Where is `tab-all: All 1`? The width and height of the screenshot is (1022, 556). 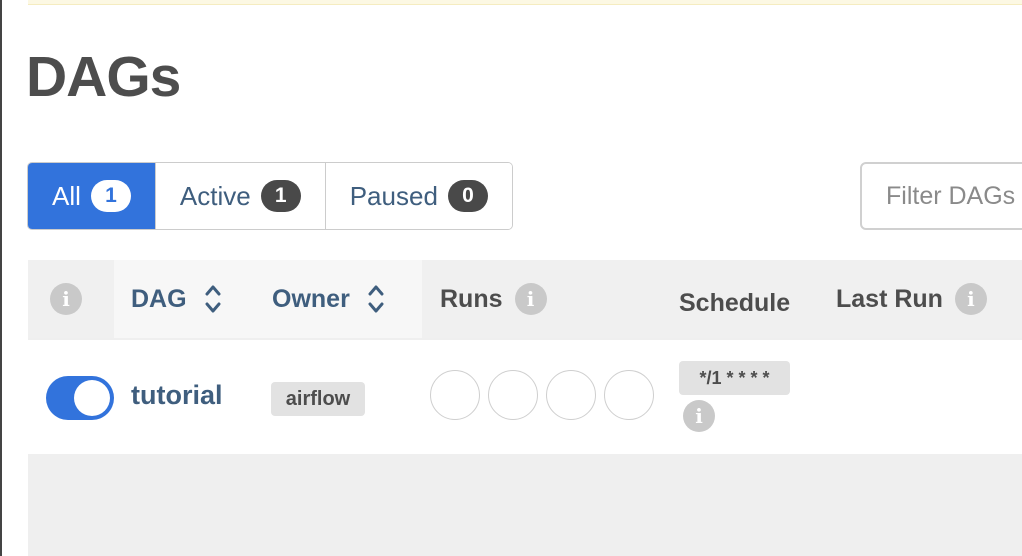 tab-all: All 1 is located at coordinates (91, 196).